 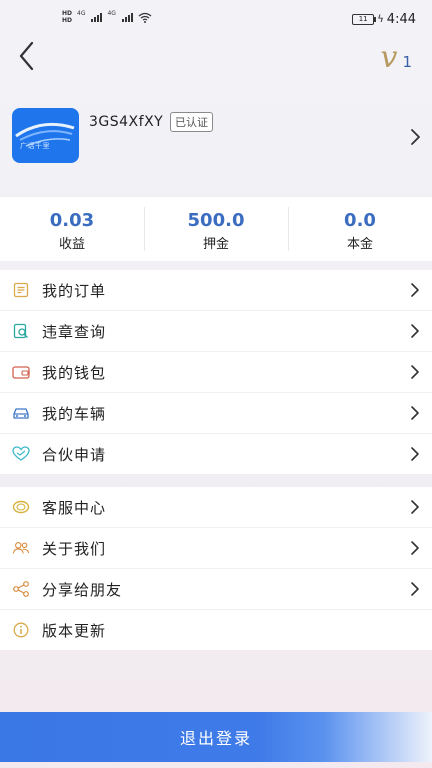 What do you see at coordinates (72, 220) in the screenshot?
I see `stat-value: 0.03` at bounding box center [72, 220].